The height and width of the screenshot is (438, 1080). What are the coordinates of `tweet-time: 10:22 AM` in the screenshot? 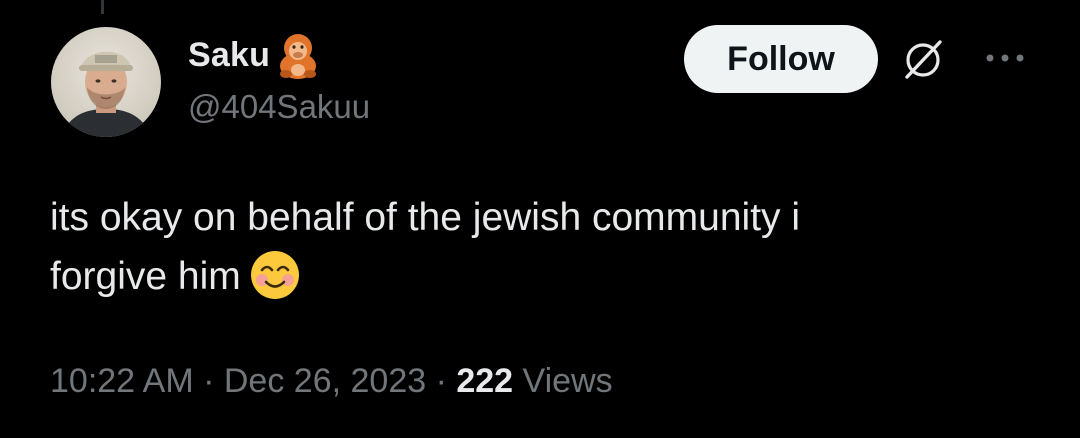 It's located at (122, 381).